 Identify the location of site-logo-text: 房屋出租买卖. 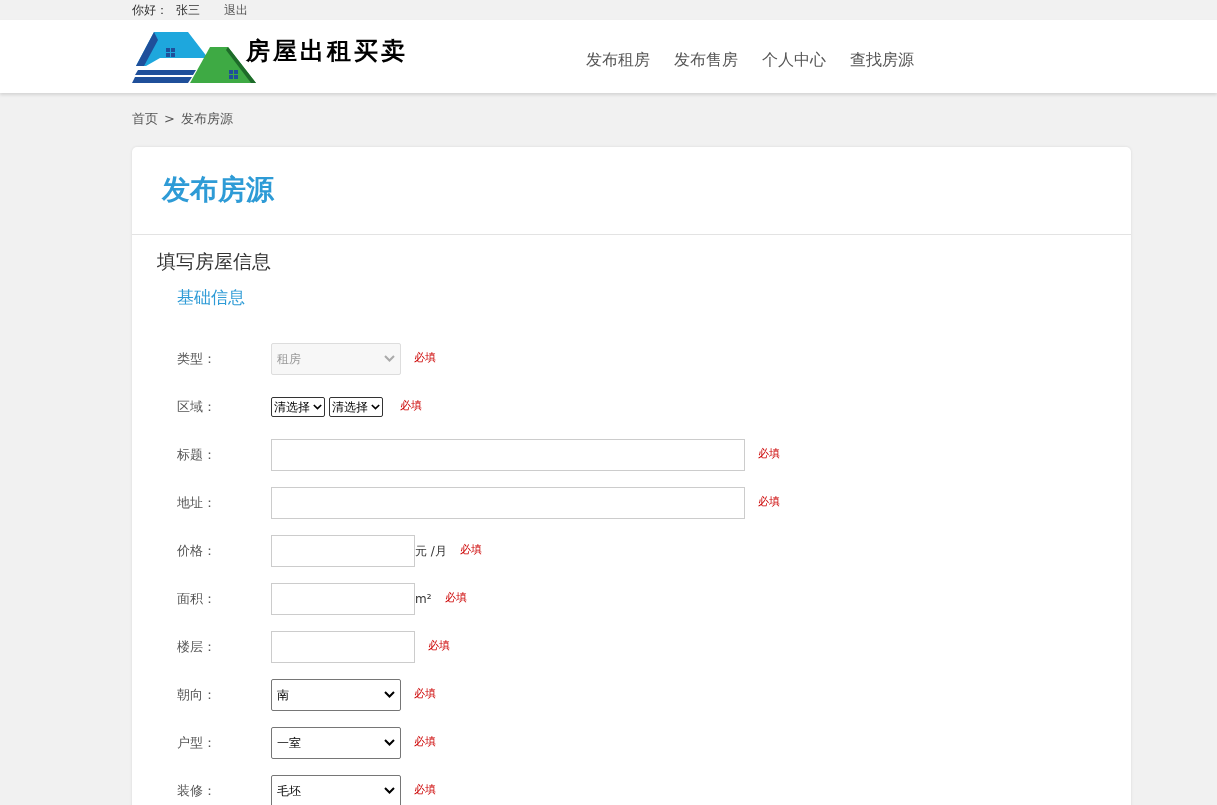
(327, 50).